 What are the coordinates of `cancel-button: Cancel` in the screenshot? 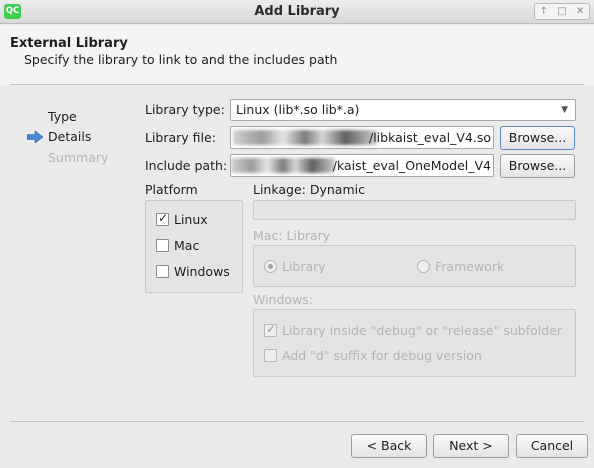 It's located at (552, 446).